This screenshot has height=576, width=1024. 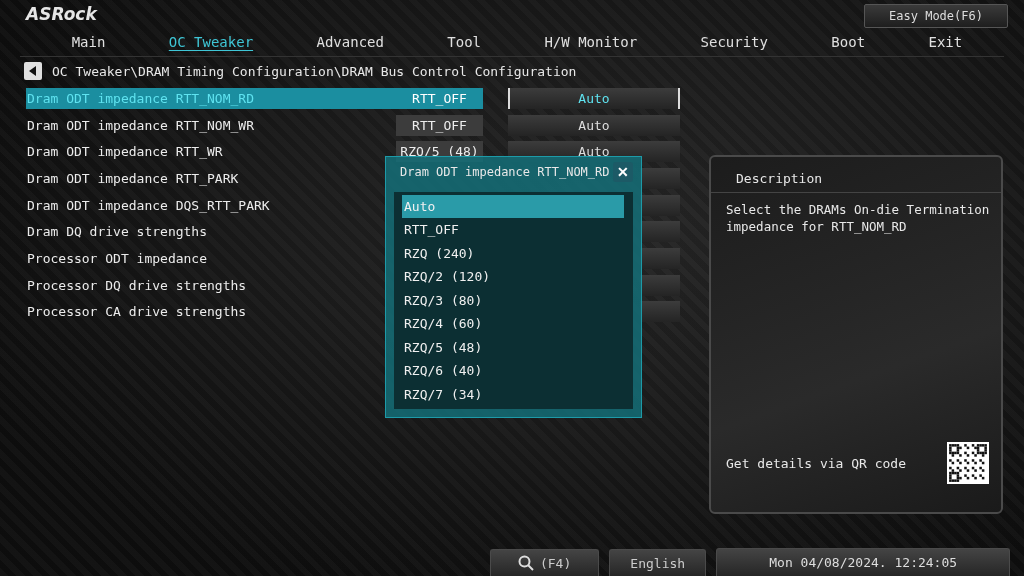 I want to click on language-button: English, so click(x=658, y=562).